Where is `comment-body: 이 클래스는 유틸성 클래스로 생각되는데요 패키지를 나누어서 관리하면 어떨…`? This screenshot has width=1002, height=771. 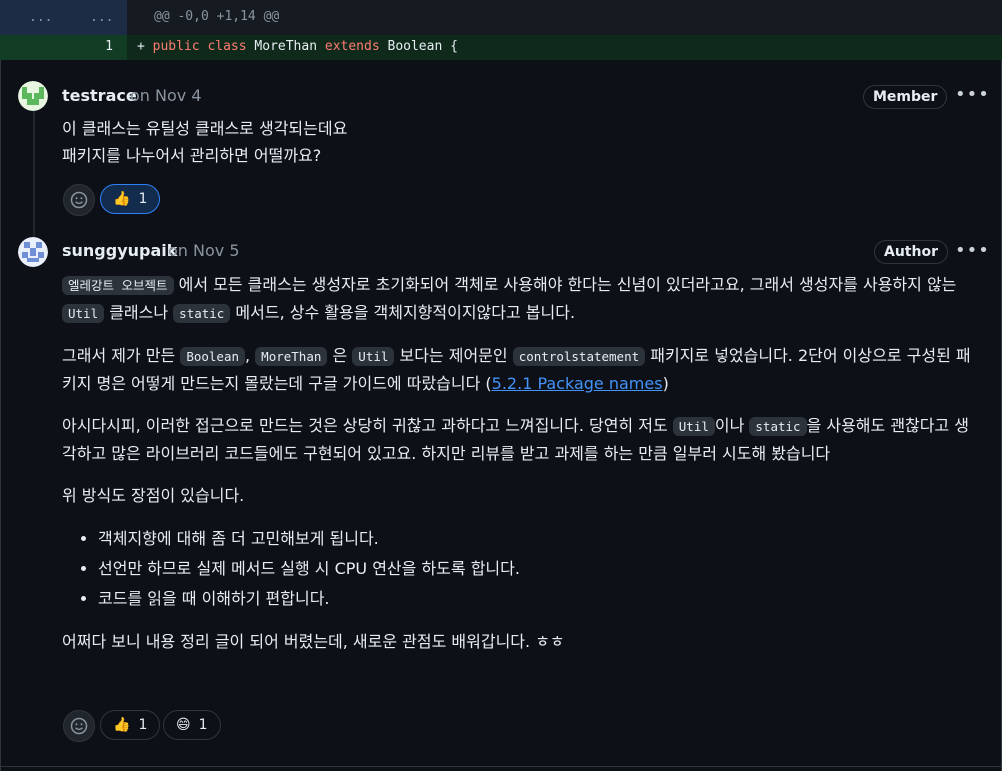 comment-body: 이 클래스는 유틸성 클래스로 생각되는데요 패키지를 나누어서 관리하면 어떨… is located at coordinates (519, 142).